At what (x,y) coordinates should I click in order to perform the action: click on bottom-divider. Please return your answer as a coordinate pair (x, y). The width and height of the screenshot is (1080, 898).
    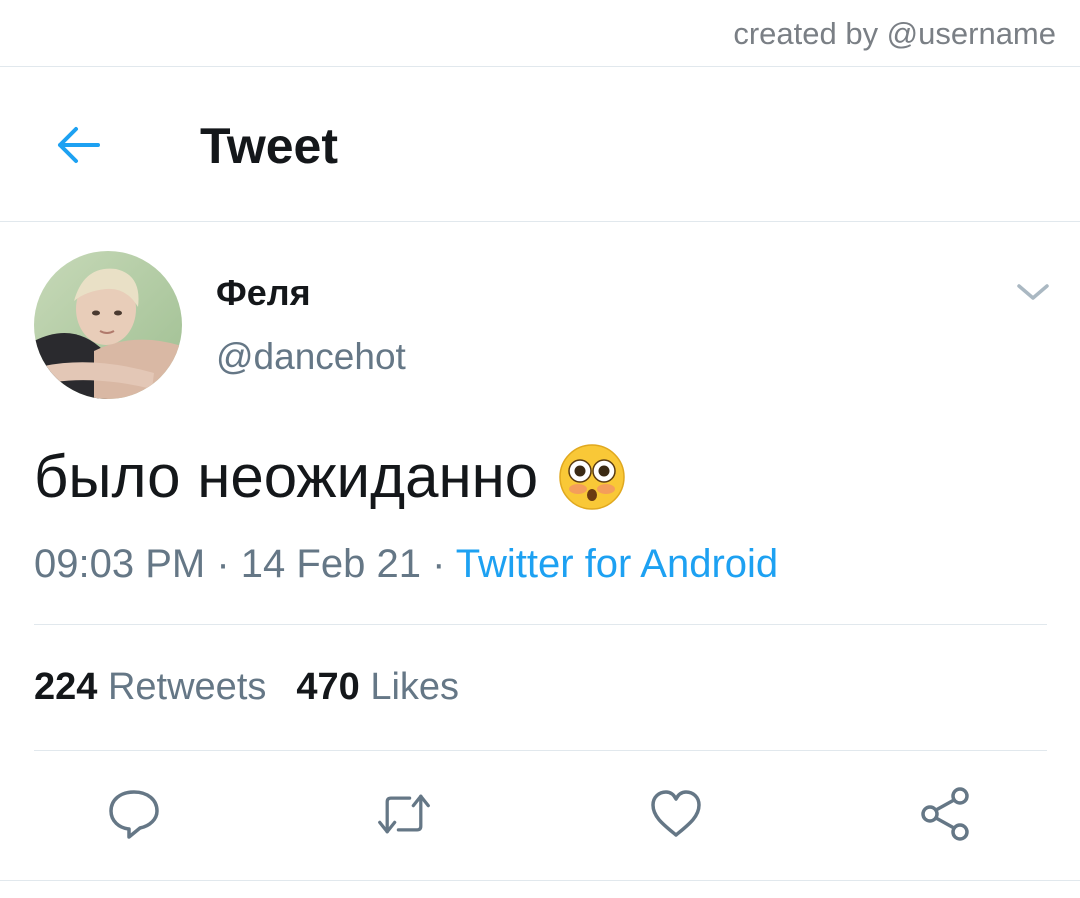
    Looking at the image, I should click on (540, 880).